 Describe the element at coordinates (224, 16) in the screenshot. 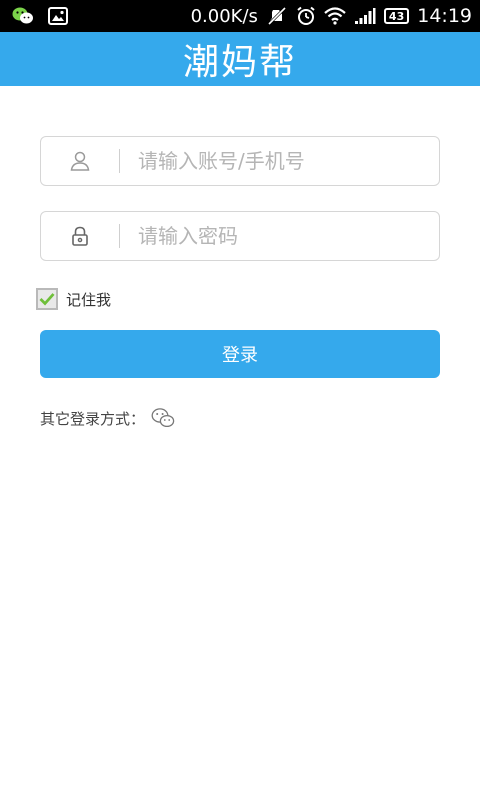

I see `network-speed: 0.00K/s` at that location.